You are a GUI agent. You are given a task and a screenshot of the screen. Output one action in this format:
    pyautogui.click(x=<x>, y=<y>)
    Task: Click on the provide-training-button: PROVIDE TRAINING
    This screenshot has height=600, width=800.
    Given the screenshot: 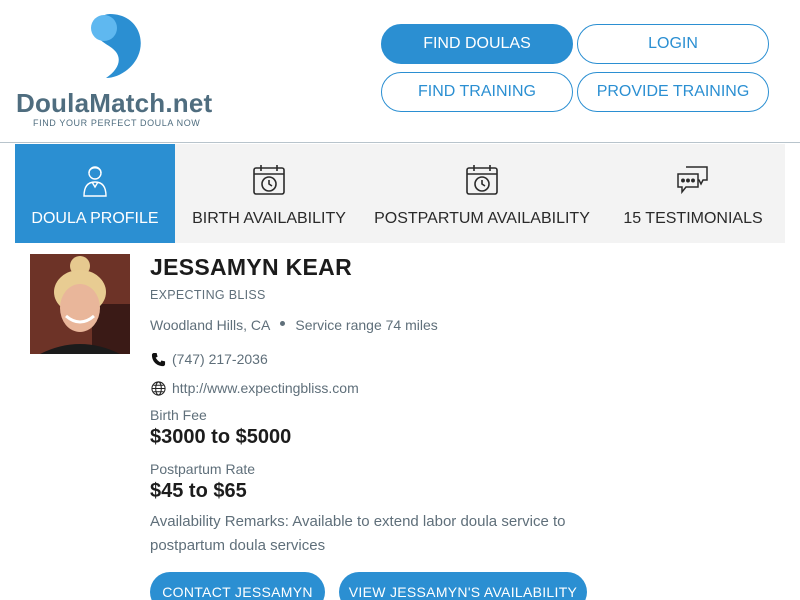 What is the action you would take?
    pyautogui.click(x=673, y=92)
    